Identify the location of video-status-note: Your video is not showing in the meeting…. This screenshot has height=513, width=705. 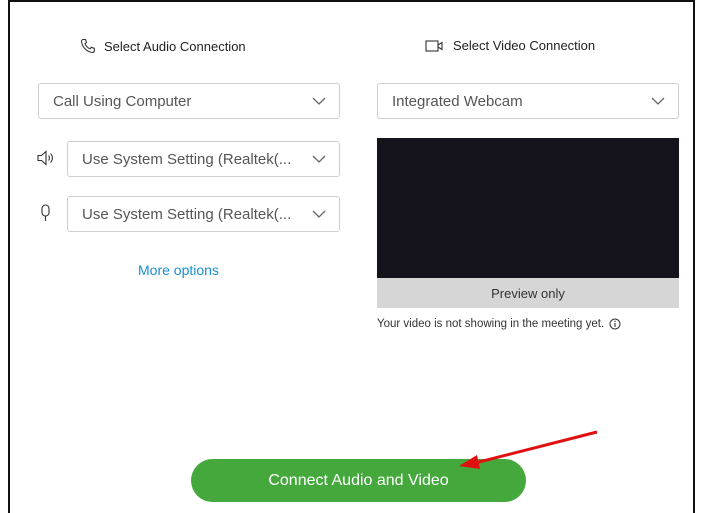
(499, 324).